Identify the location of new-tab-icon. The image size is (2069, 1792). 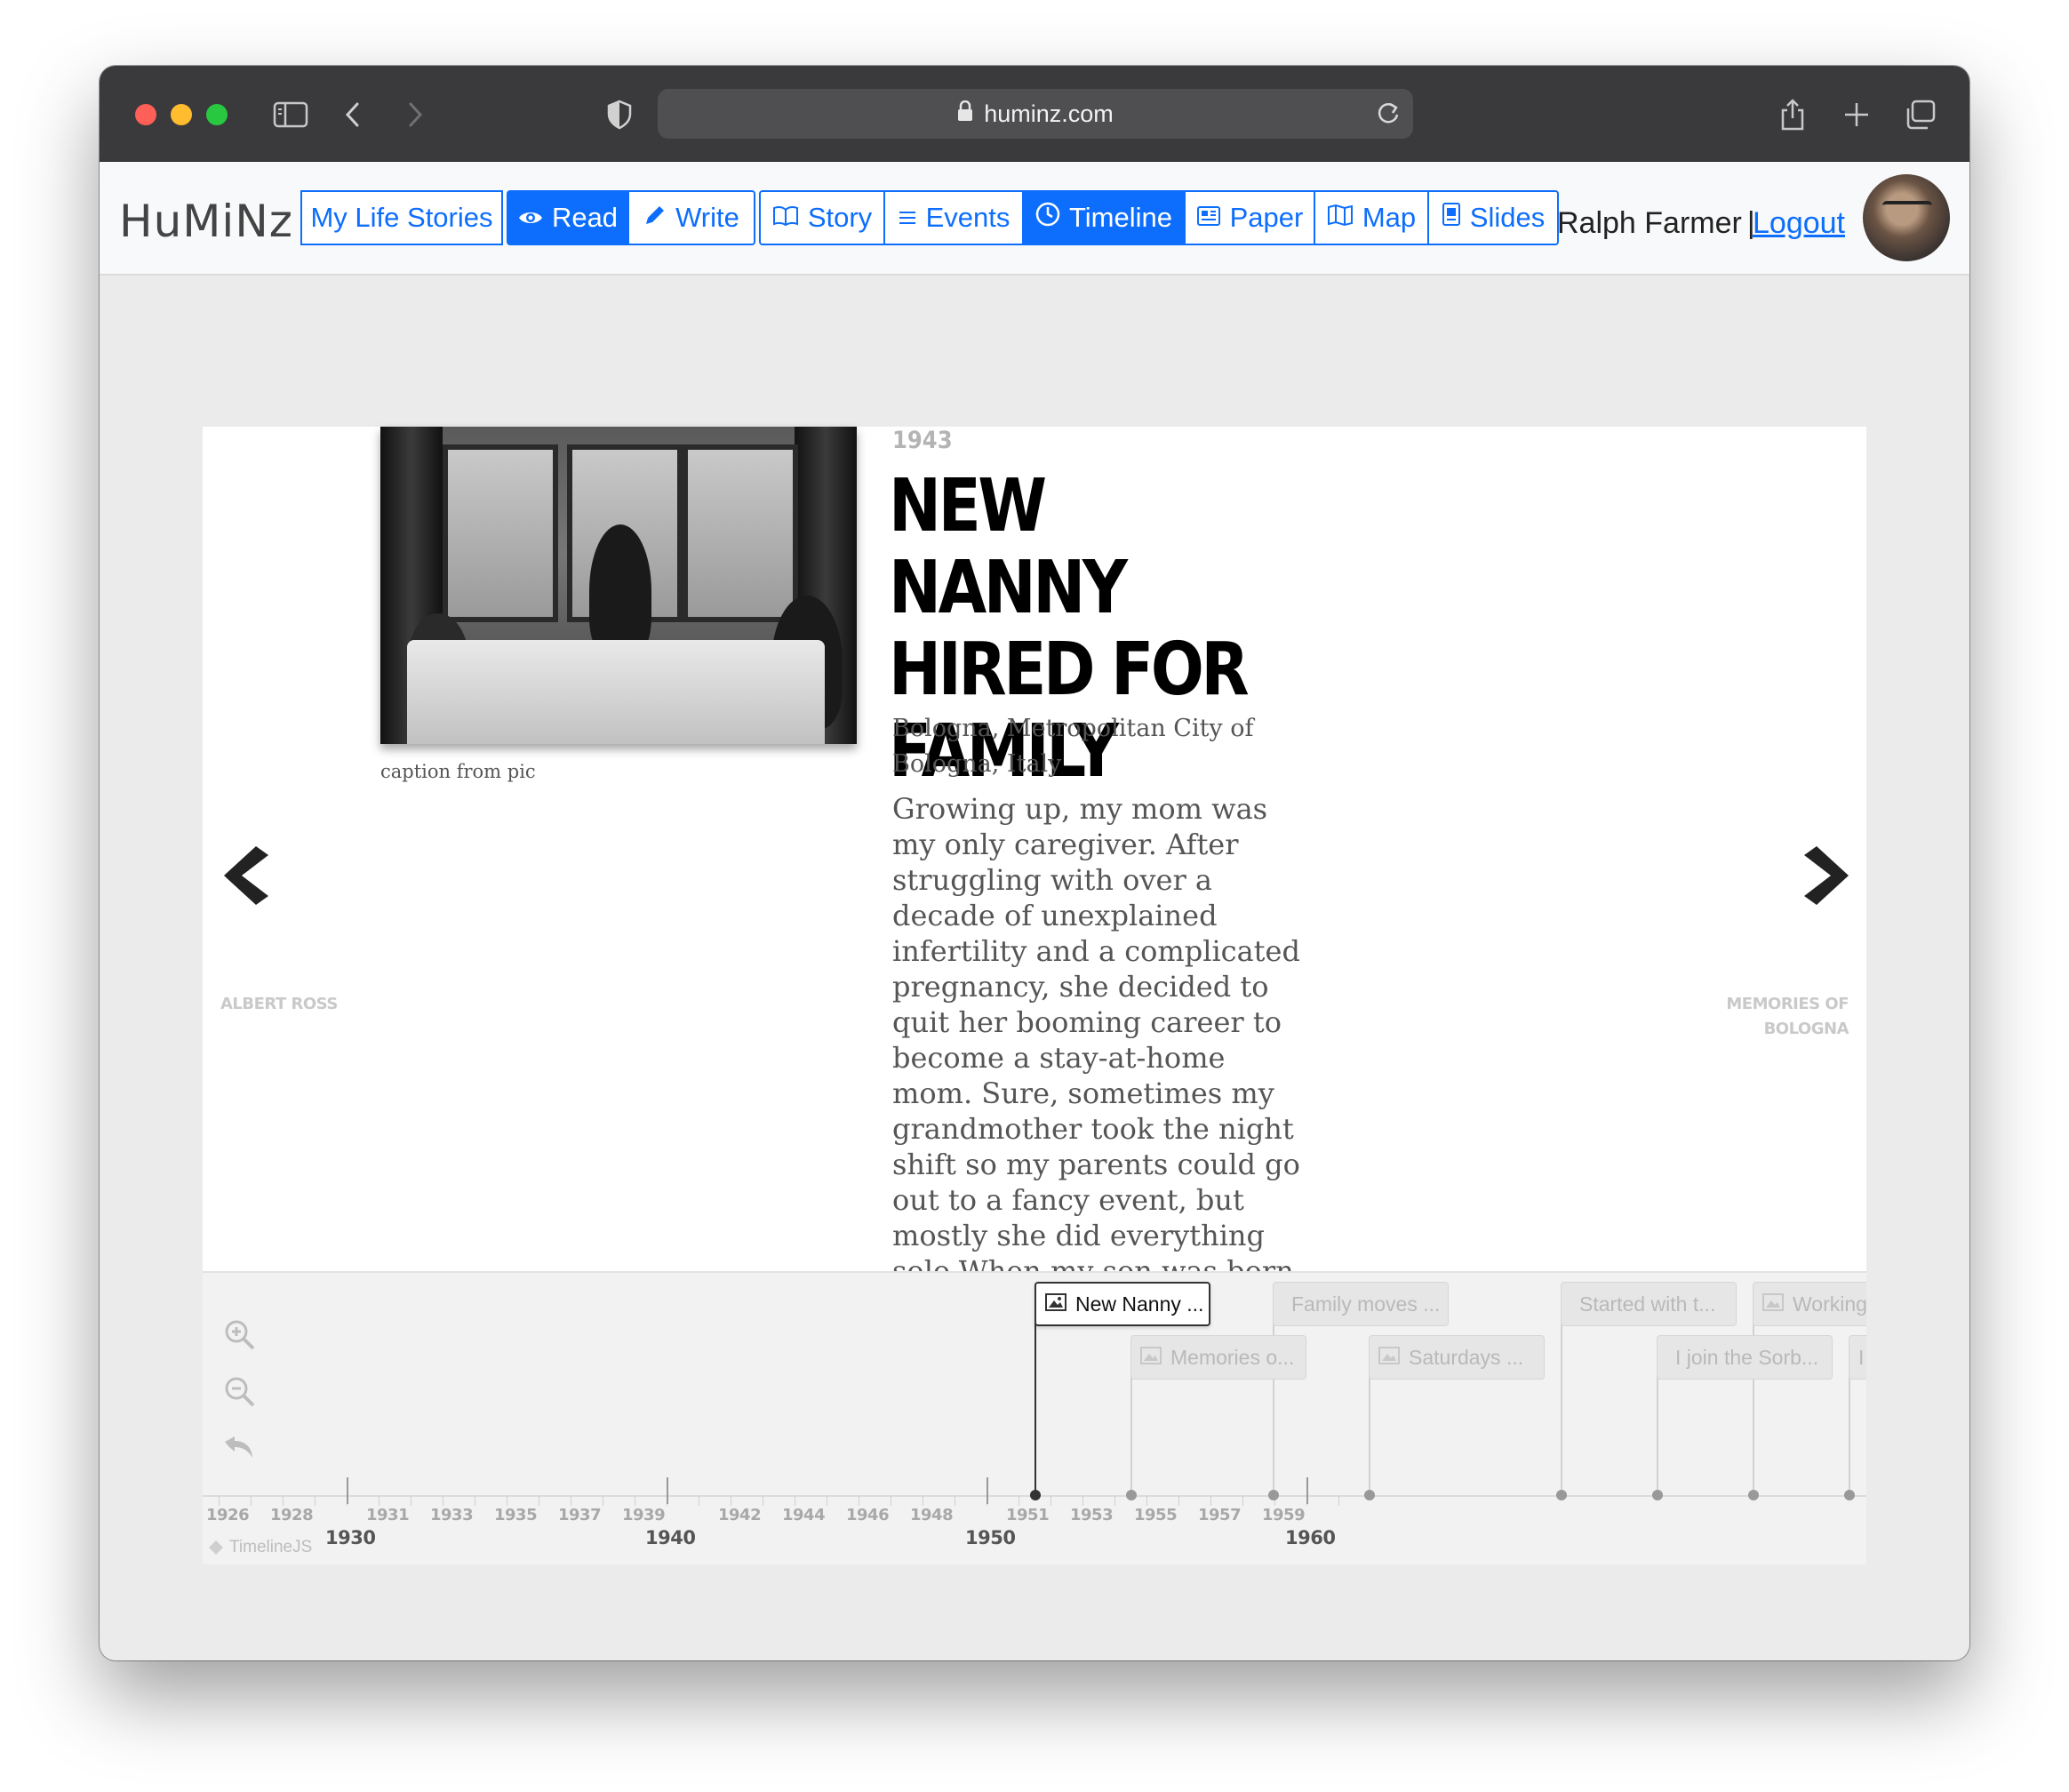
(1856, 114).